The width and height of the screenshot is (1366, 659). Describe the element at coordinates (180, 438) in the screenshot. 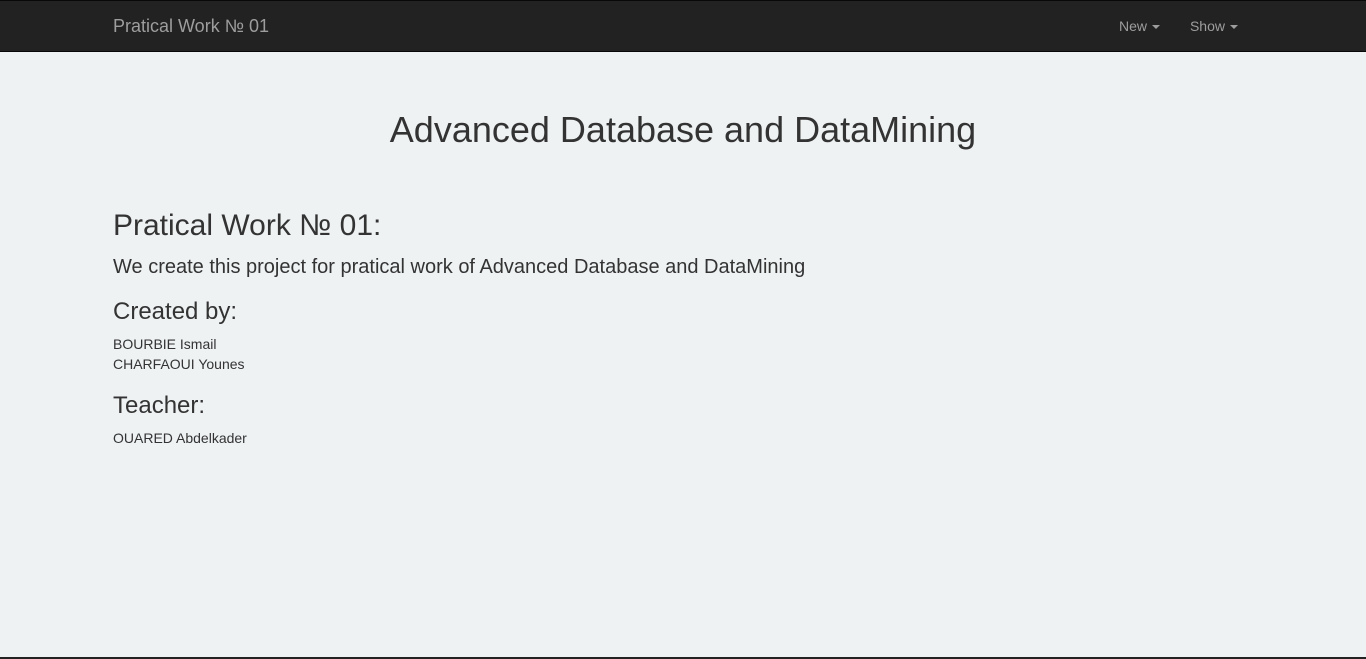

I see `teacher-name: OUARED Abdelkader` at that location.